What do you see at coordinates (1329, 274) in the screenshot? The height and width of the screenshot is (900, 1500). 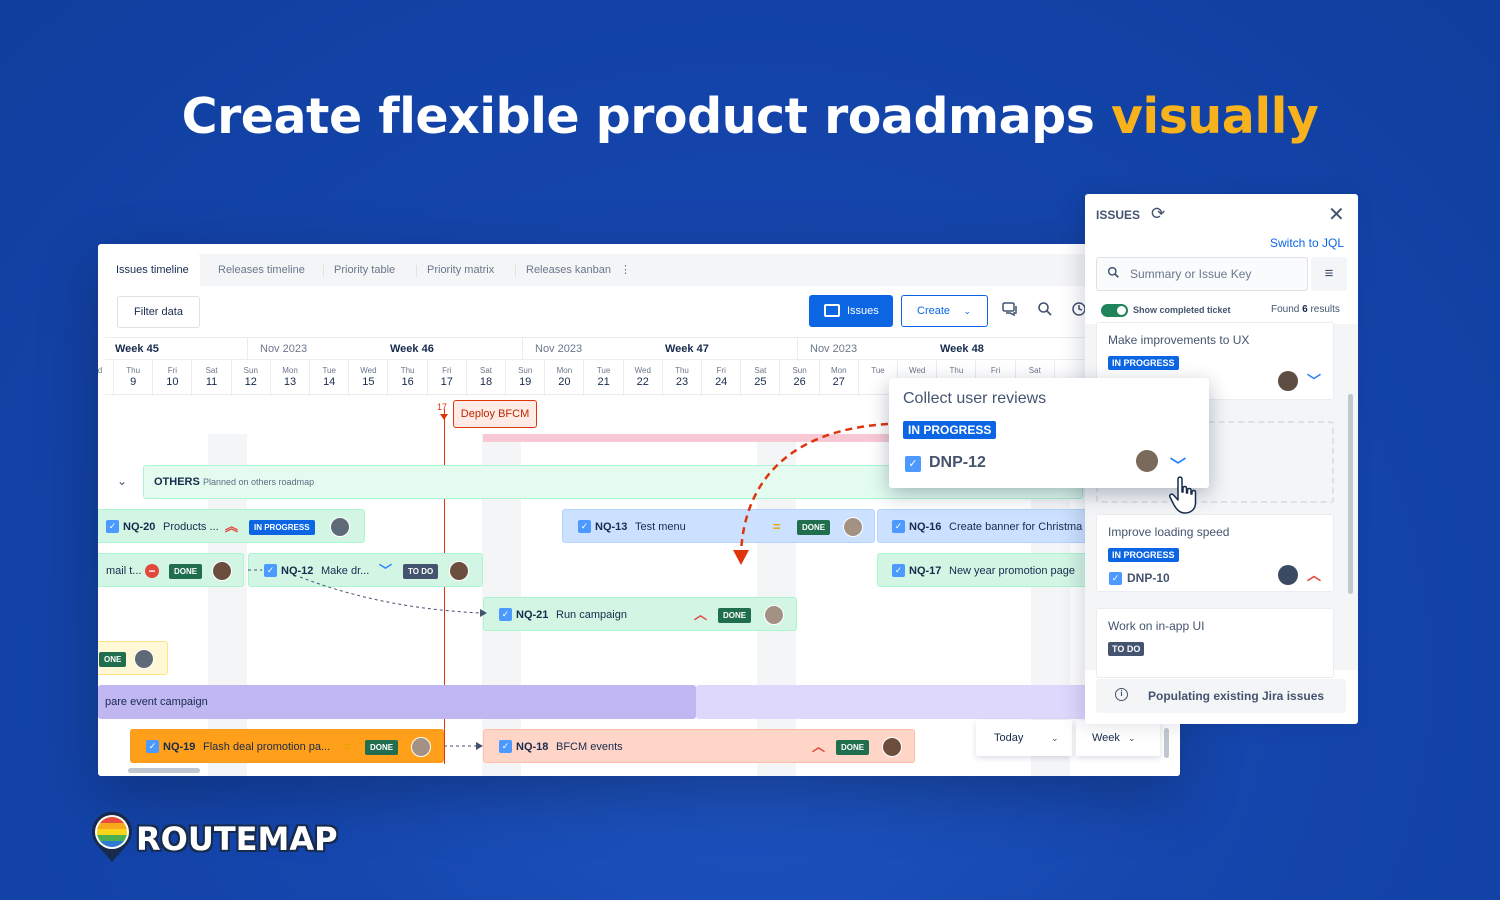 I see `filter-icon: ≡` at bounding box center [1329, 274].